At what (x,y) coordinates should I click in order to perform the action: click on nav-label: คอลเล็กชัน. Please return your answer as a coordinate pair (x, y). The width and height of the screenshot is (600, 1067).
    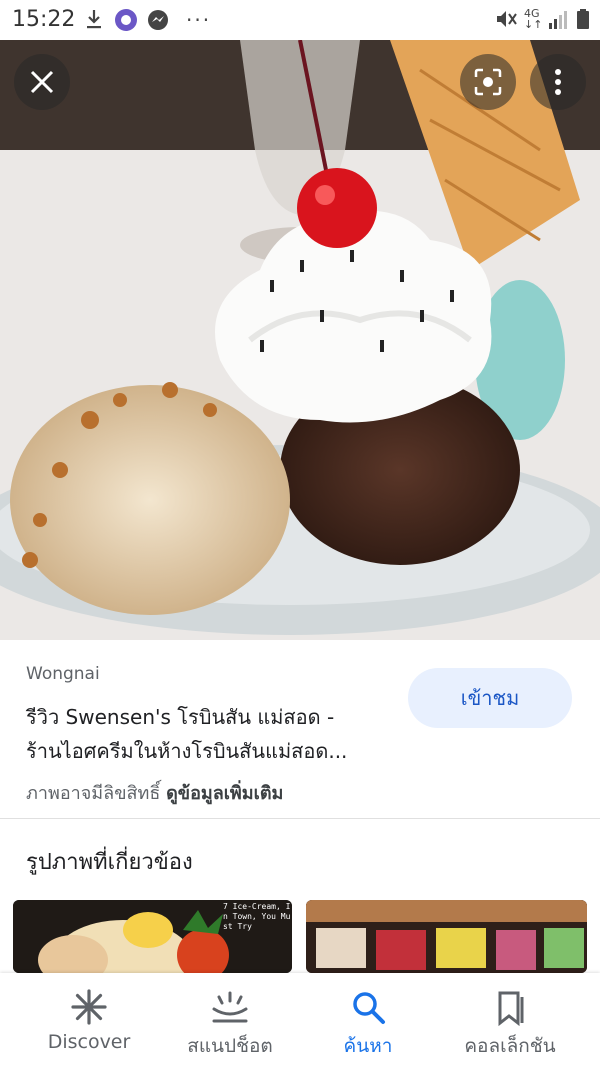
    Looking at the image, I should click on (510, 1046).